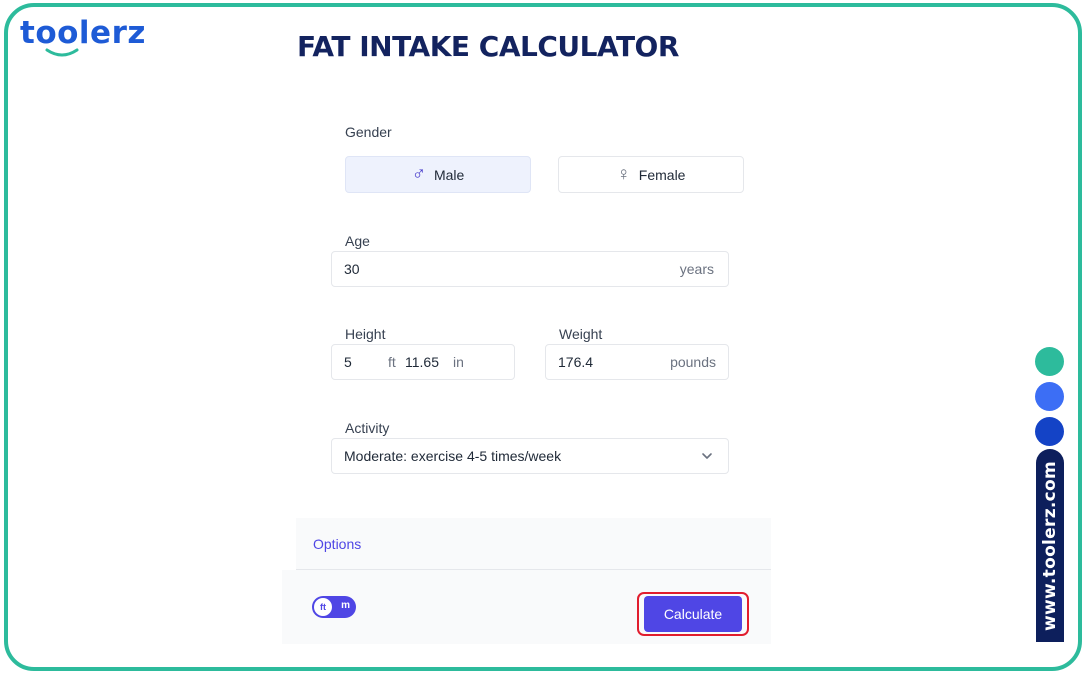 This screenshot has height=674, width=1086. Describe the element at coordinates (453, 456) in the screenshot. I see `activity-selected-value: Moderate: exercise 4-5 times/week` at that location.